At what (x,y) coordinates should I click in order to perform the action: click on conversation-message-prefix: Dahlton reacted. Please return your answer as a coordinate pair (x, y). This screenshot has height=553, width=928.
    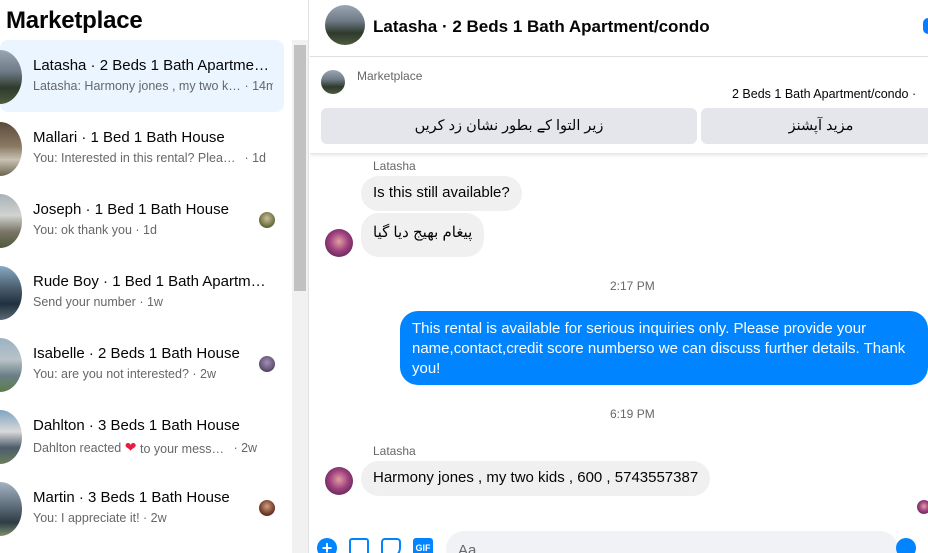
    Looking at the image, I should click on (77, 448).